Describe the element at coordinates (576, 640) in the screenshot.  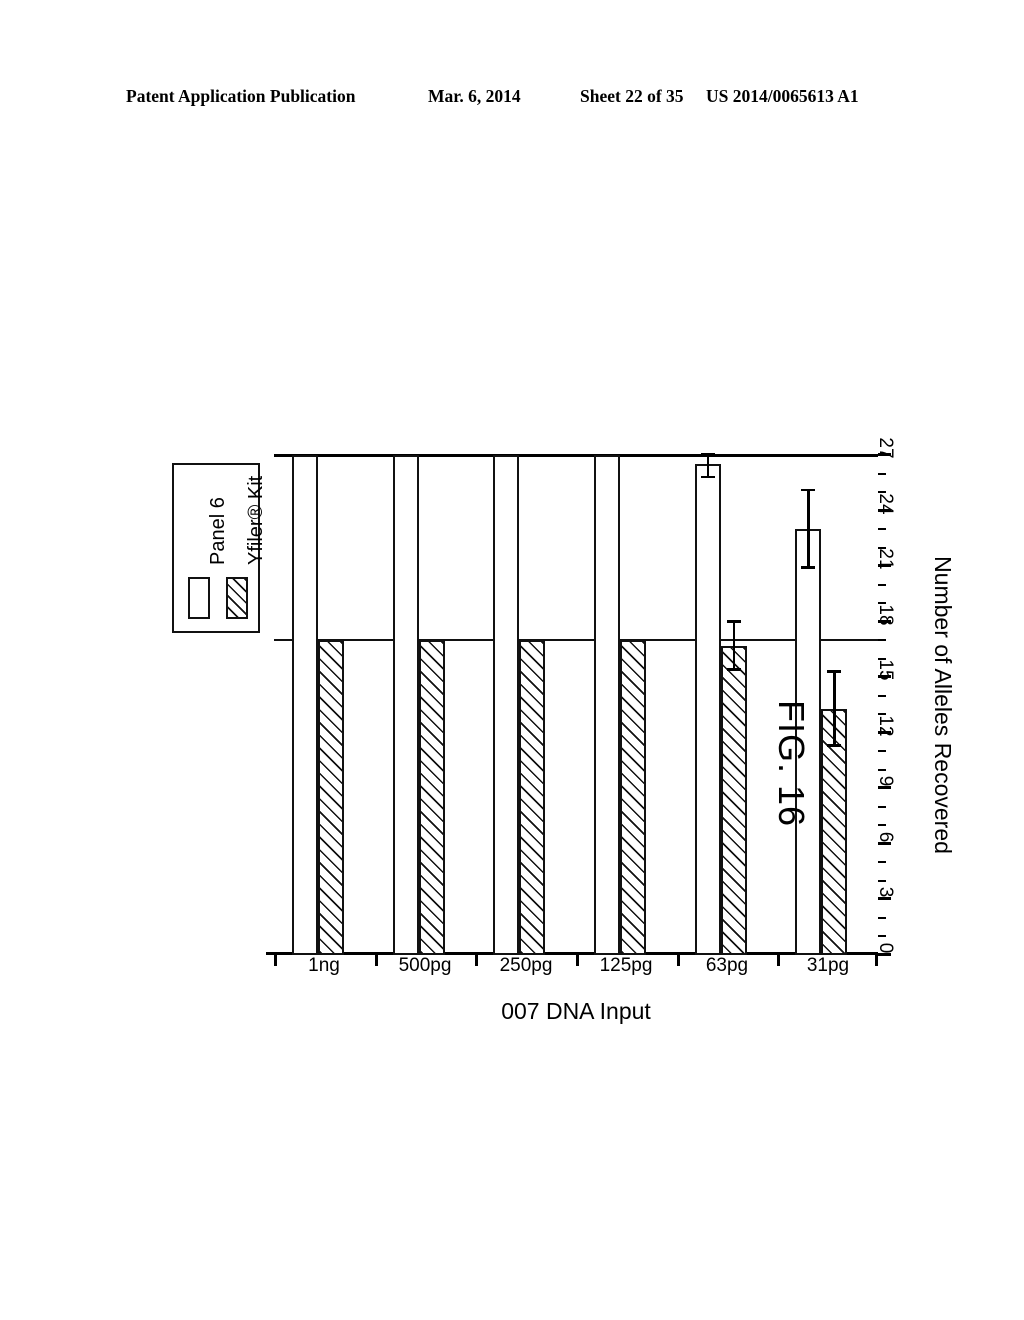
I see `reference-line` at that location.